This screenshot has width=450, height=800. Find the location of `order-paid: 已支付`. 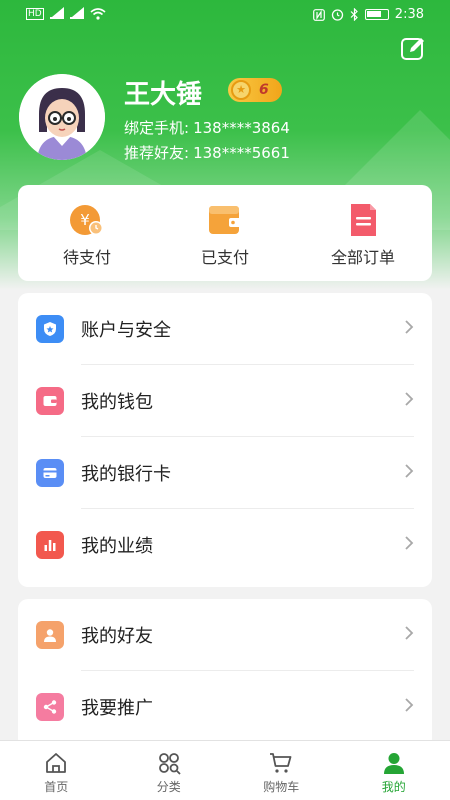

order-paid: 已支付 is located at coordinates (225, 233).